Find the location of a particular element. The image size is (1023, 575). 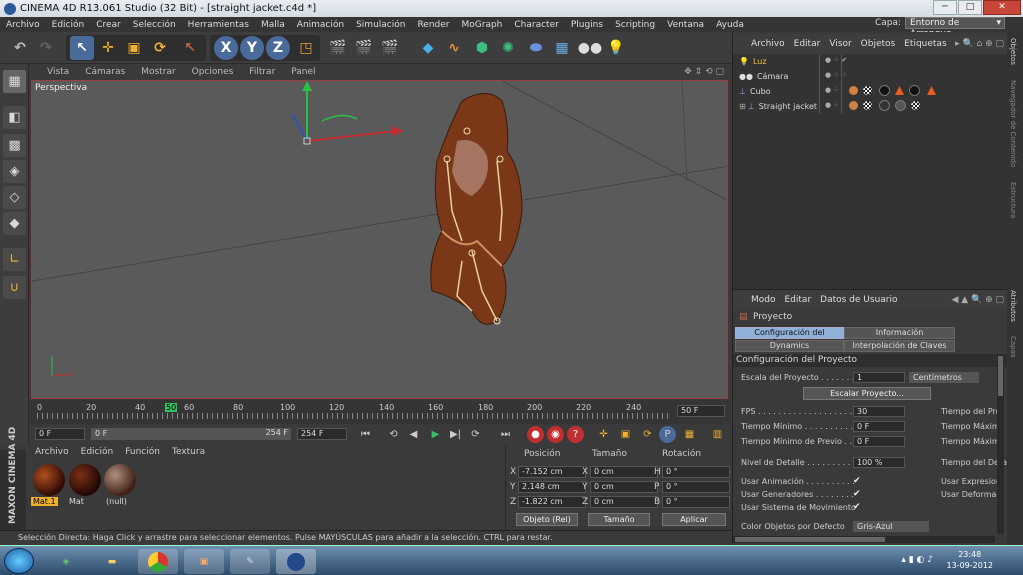

position-y-field: 2.148 cm is located at coordinates (552, 487).